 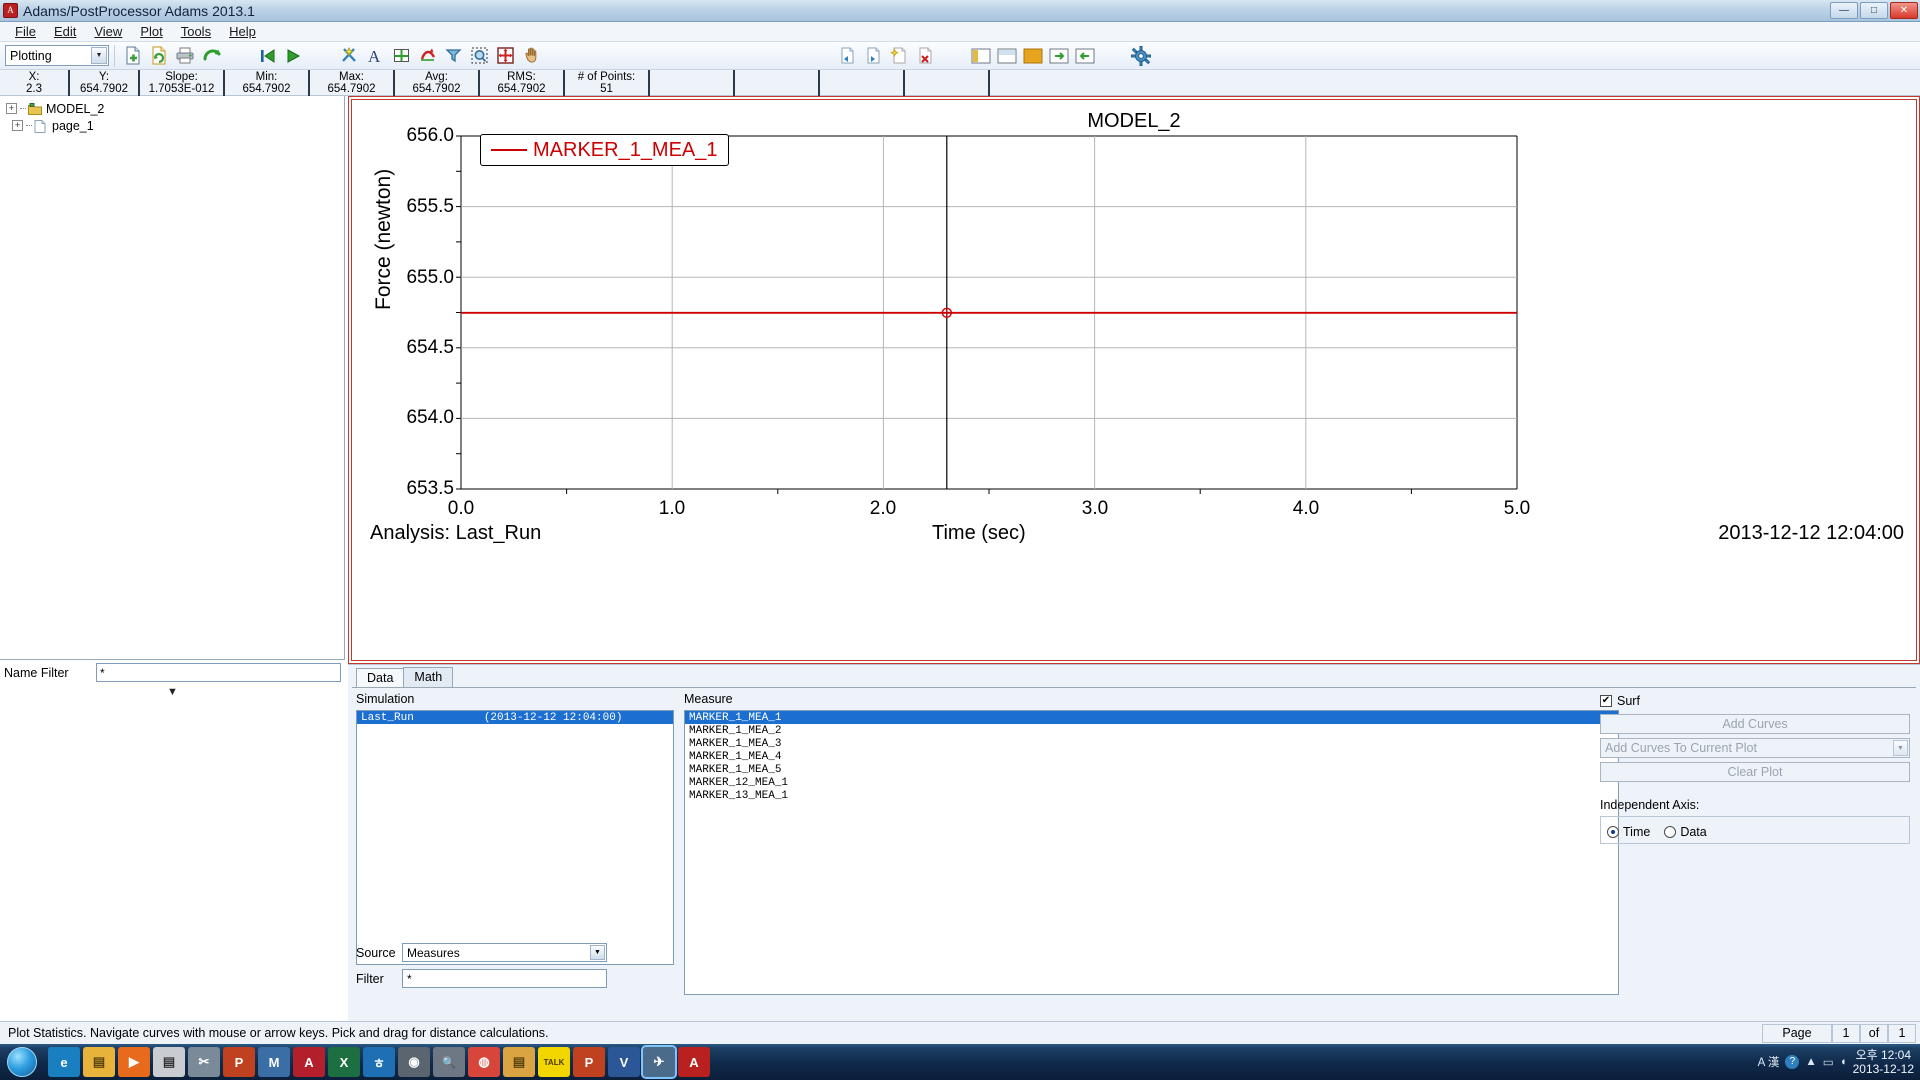 What do you see at coordinates (505, 56) in the screenshot?
I see `fit-icon` at bounding box center [505, 56].